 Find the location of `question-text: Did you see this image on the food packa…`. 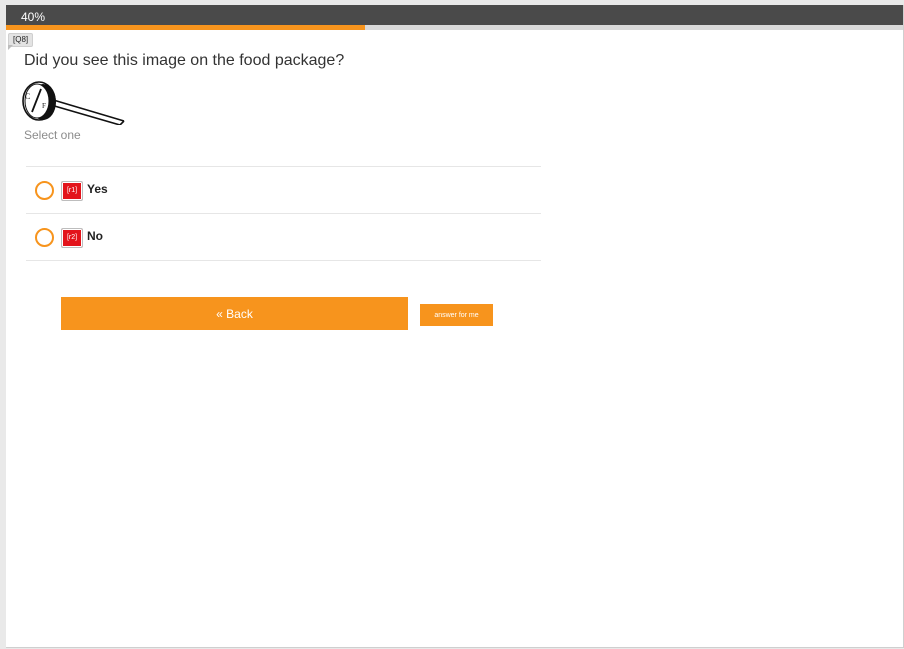

question-text: Did you see this image on the food packa… is located at coordinates (184, 60).